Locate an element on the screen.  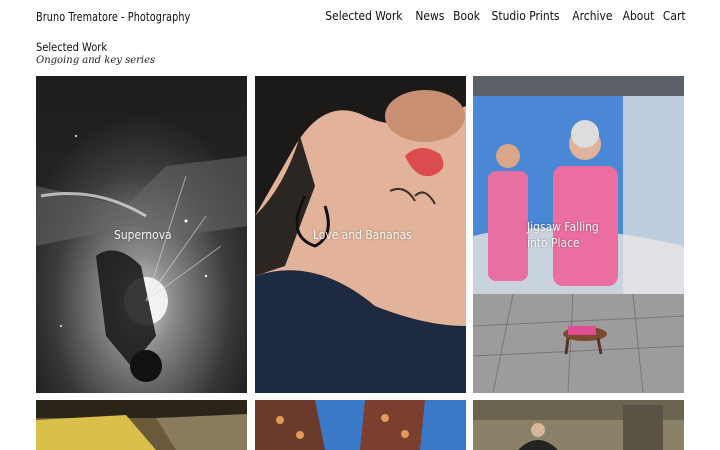
nav-news: News is located at coordinates (429, 15).